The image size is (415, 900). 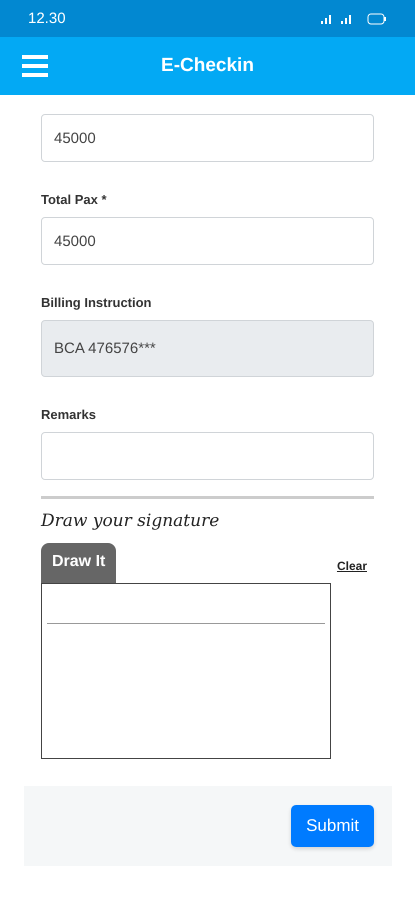 I want to click on field-label: Billing Instruction, so click(x=96, y=302).